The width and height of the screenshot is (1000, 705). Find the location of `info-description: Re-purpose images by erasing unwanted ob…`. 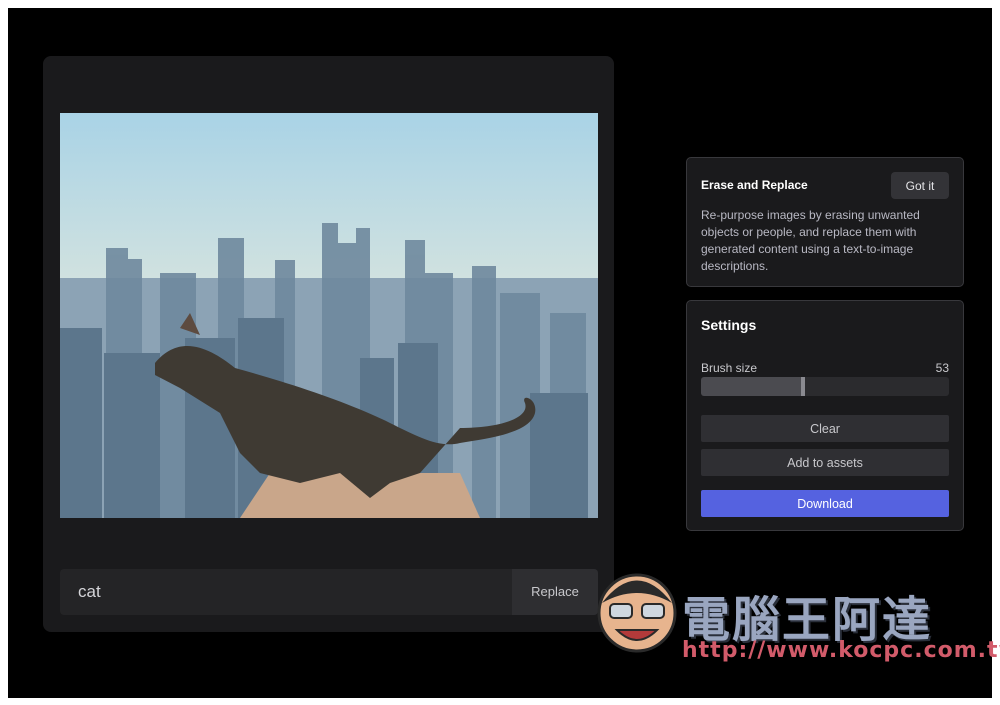

info-description: Re-purpose images by erasing unwanted ob… is located at coordinates (810, 240).